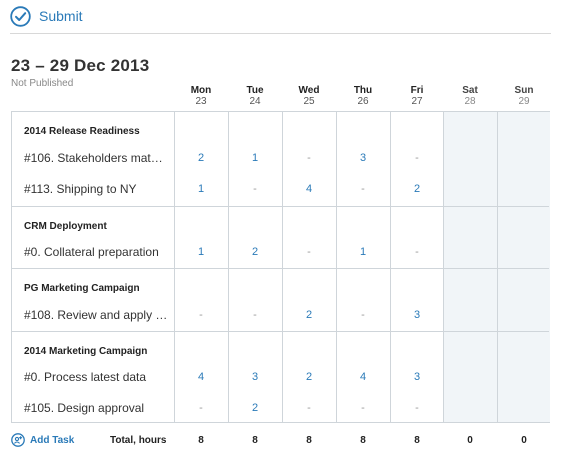 Image resolution: width=561 pixels, height=460 pixels. What do you see at coordinates (524, 101) in the screenshot?
I see `day-number: 29` at bounding box center [524, 101].